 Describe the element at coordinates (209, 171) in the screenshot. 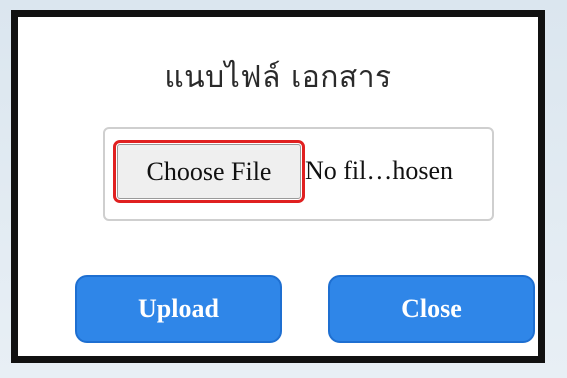

I see `choose-file-button: Choose File` at that location.